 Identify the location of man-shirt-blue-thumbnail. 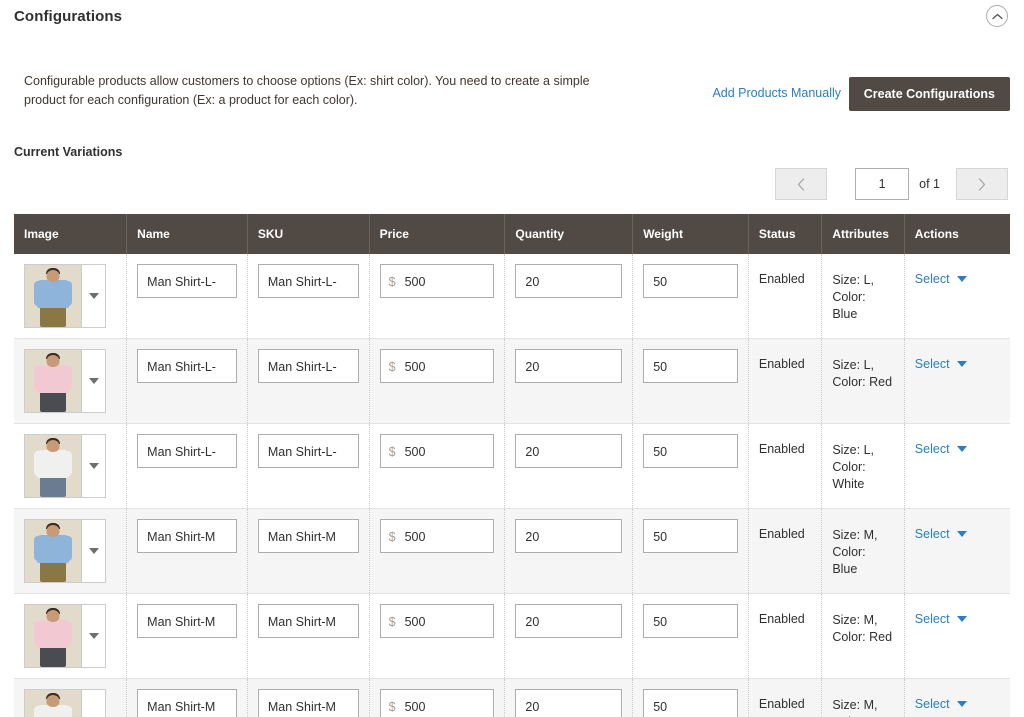
(53, 296).